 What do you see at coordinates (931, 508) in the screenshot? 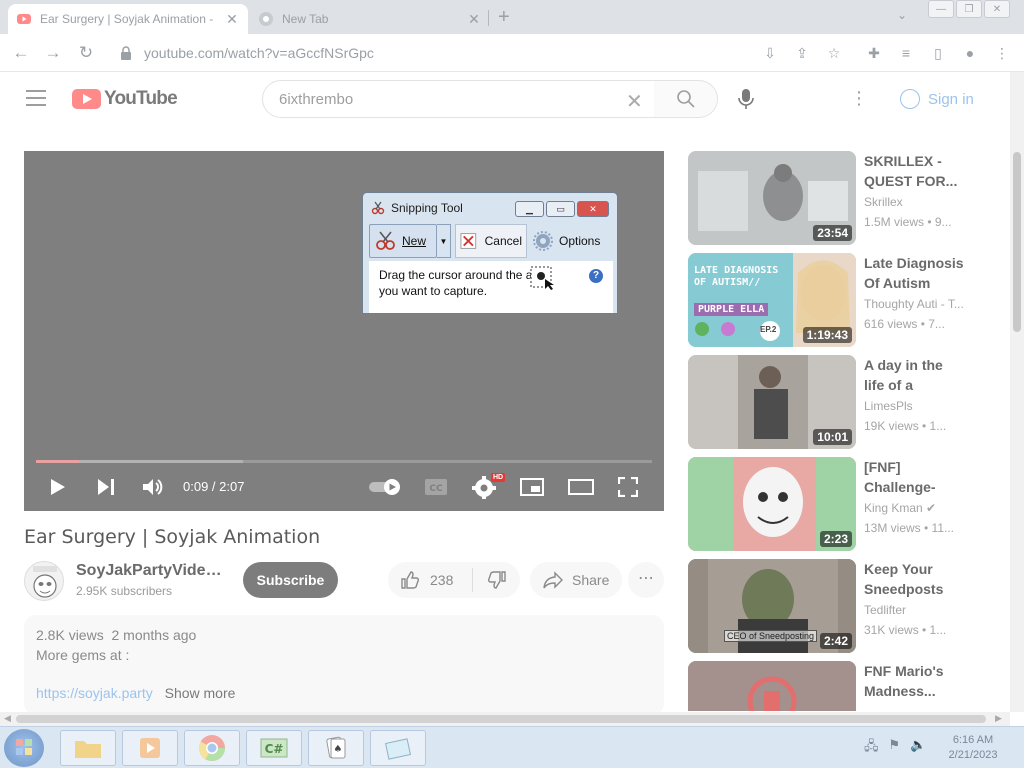
I see `verified-icon: ✔` at bounding box center [931, 508].